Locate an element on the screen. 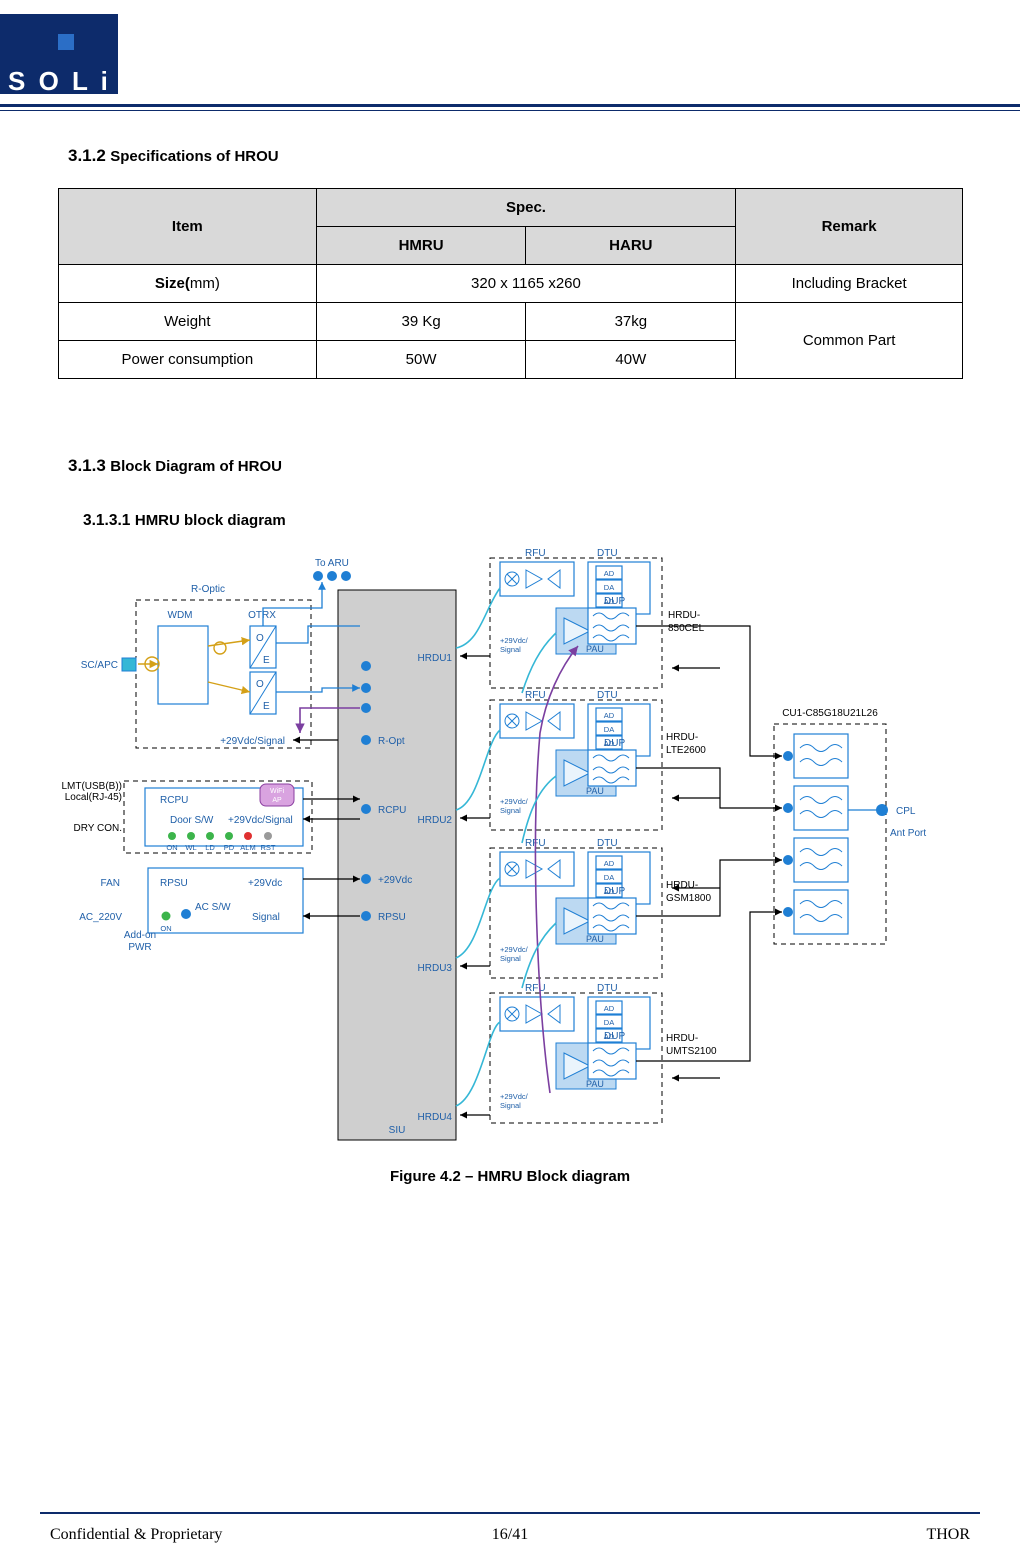 The width and height of the screenshot is (1020, 1563). siu-block is located at coordinates (397, 865).